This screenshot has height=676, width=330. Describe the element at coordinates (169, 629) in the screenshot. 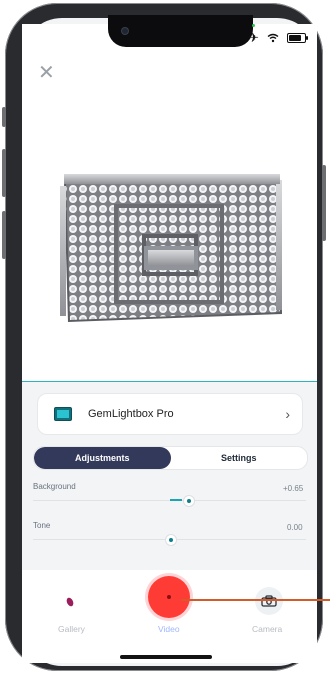

I see `video-label: Video` at that location.